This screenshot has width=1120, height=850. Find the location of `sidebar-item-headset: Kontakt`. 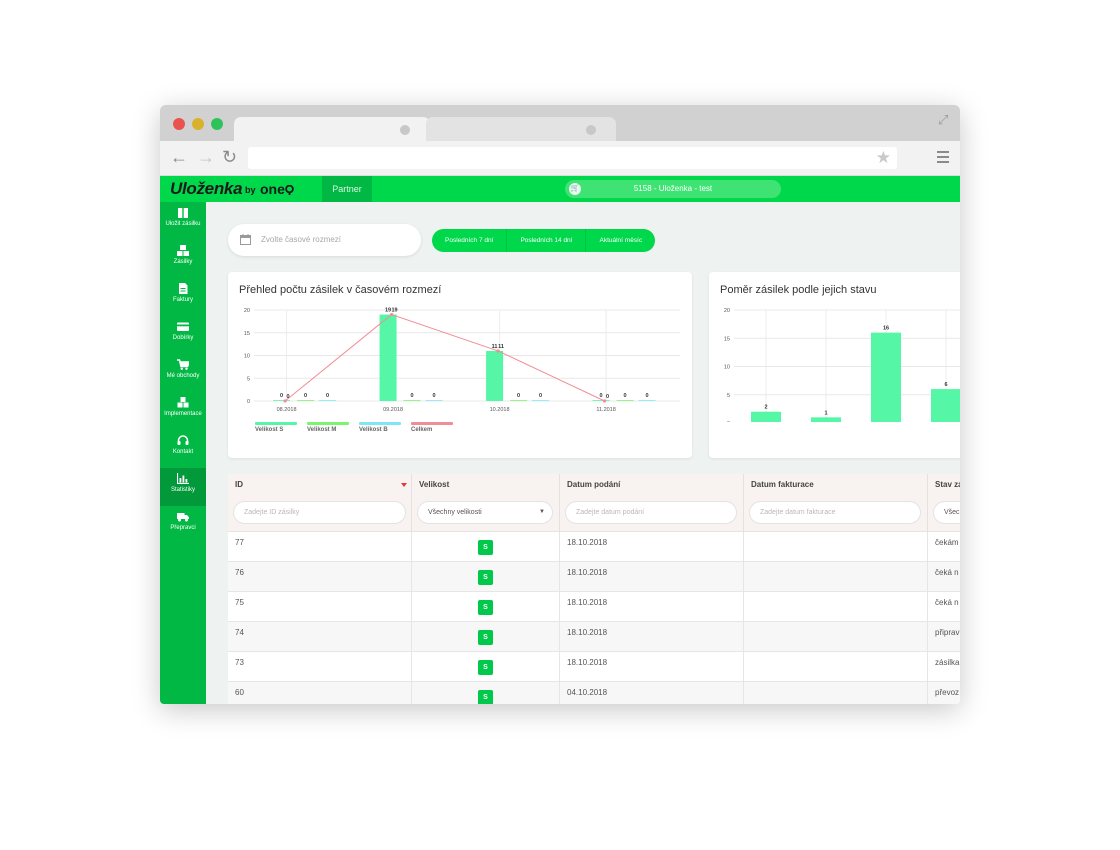

sidebar-item-headset: Kontakt is located at coordinates (183, 449).